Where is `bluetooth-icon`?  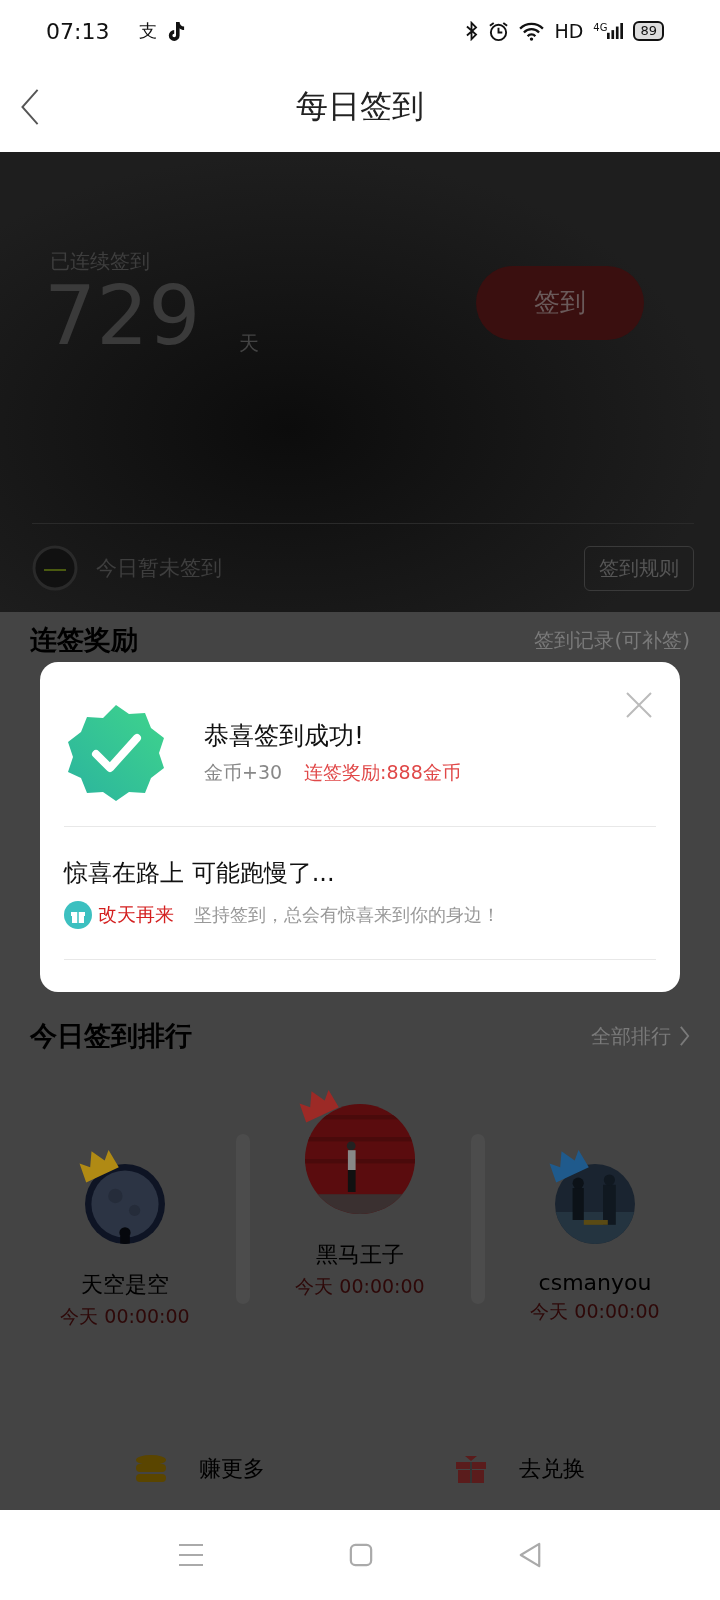
bluetooth-icon is located at coordinates (472, 31).